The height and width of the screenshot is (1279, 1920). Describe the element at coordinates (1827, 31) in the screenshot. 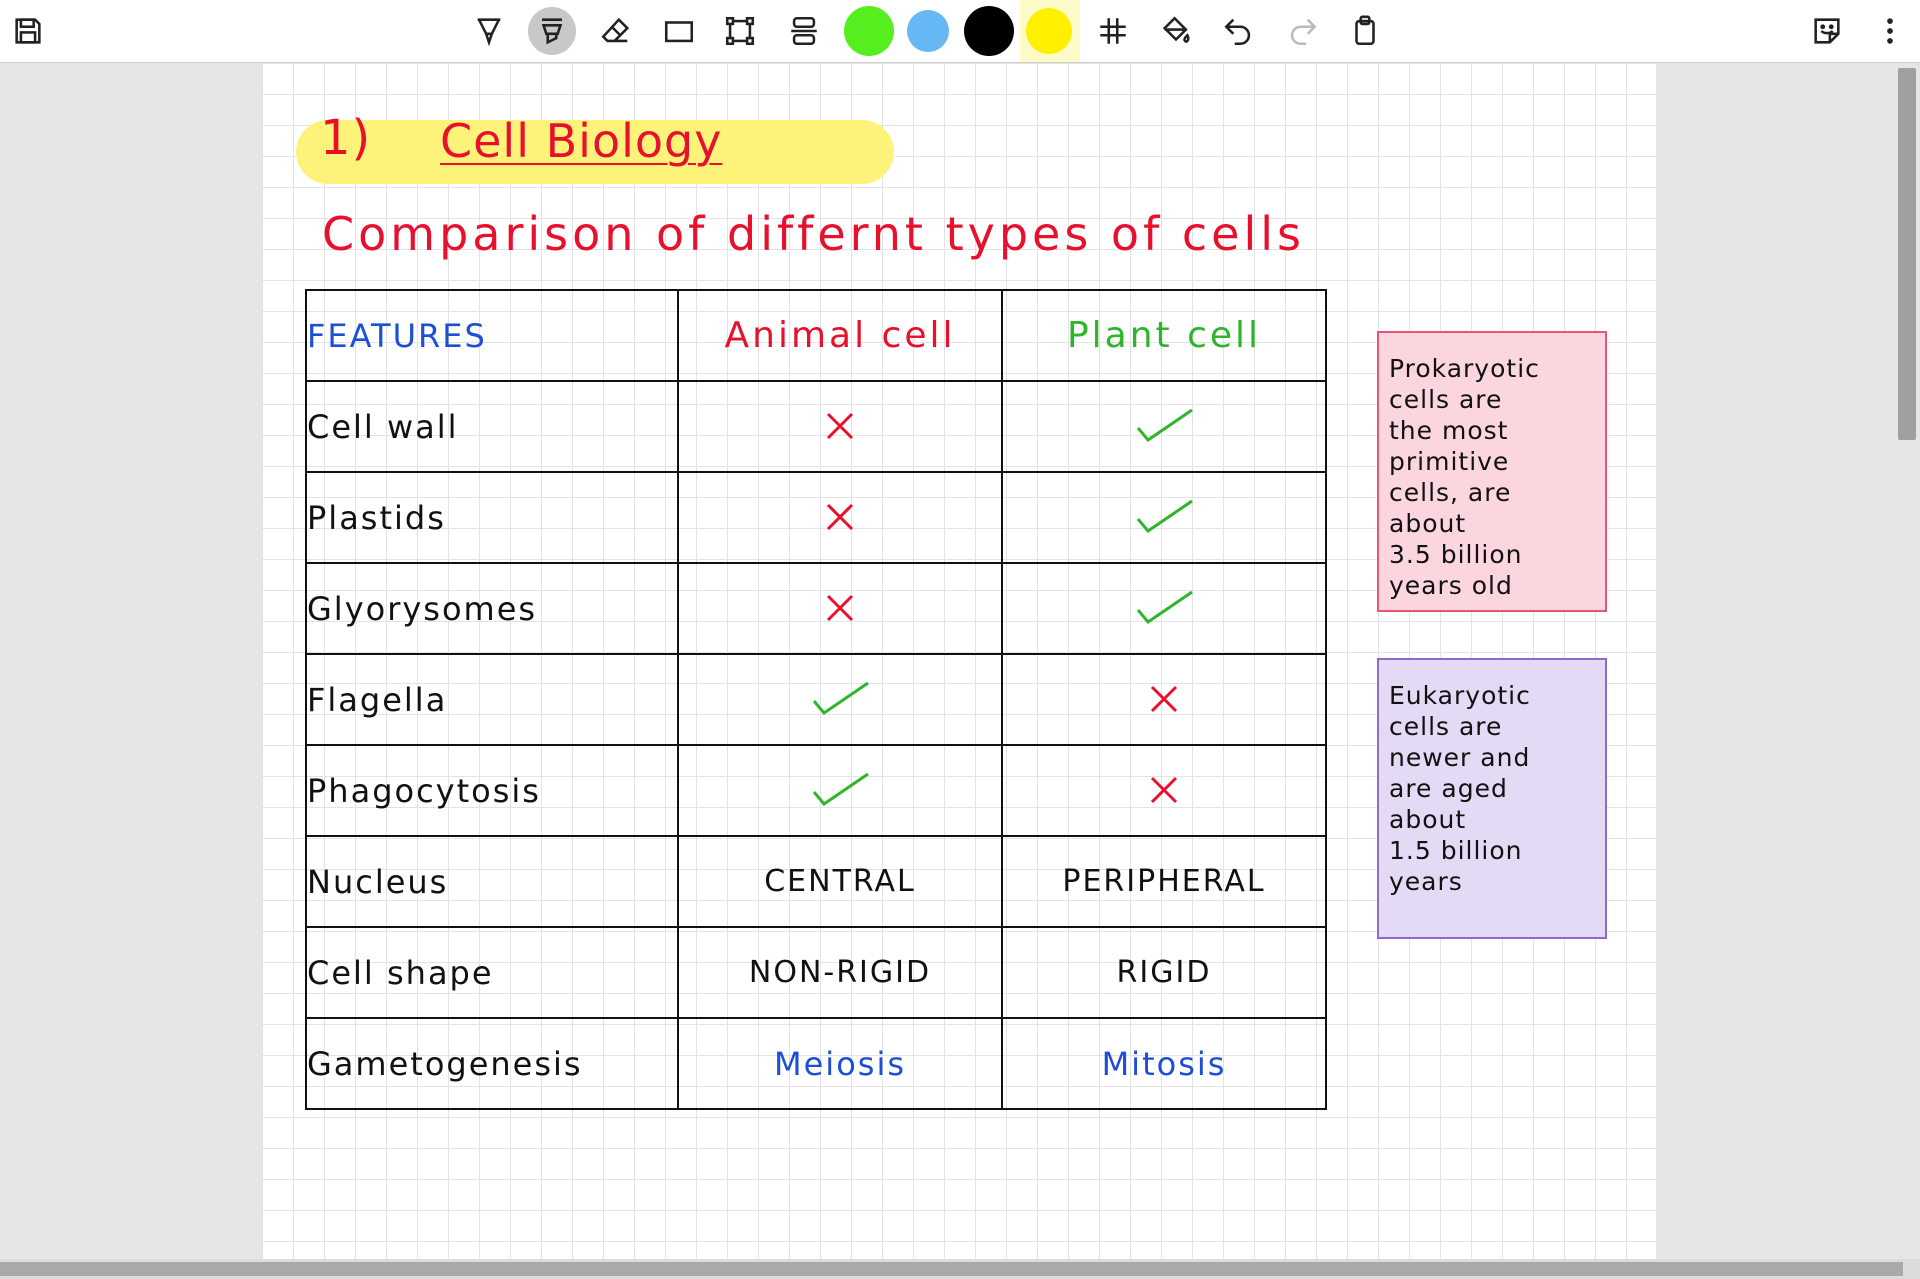

I see `sticky-note-icon` at that location.